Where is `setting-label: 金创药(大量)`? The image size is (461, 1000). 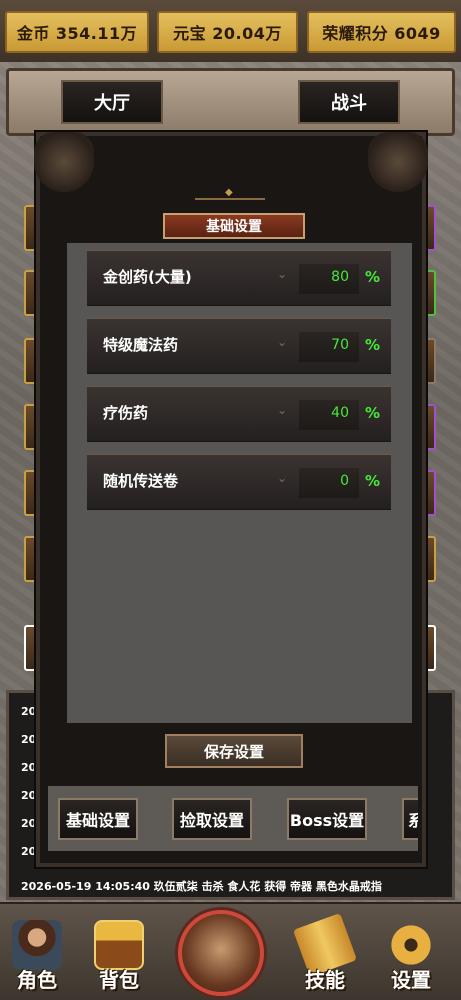 setting-label: 金创药(大量) is located at coordinates (147, 277).